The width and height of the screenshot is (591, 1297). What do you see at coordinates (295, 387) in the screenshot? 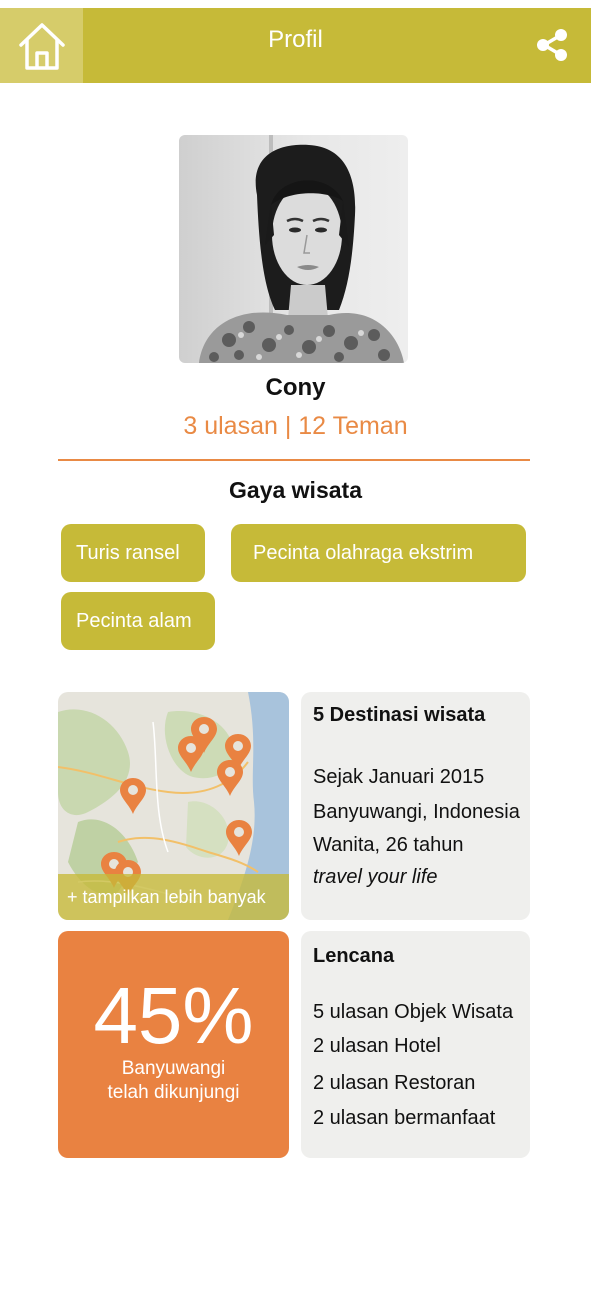
I see `user-name: Cony` at bounding box center [295, 387].